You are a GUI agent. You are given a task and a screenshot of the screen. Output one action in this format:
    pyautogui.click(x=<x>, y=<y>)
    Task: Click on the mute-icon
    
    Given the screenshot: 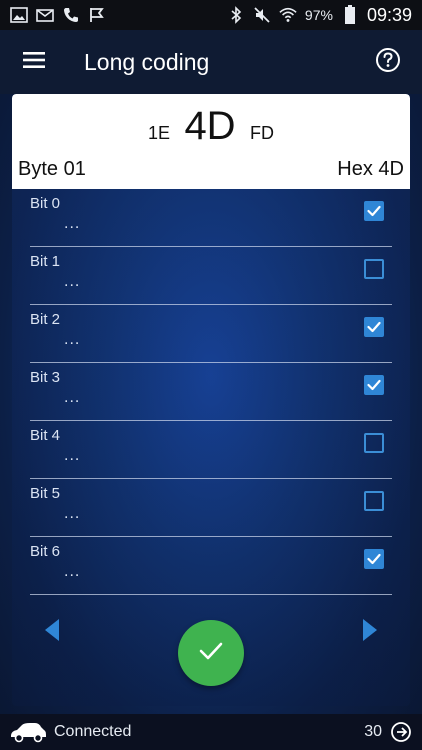 What is the action you would take?
    pyautogui.click(x=262, y=15)
    